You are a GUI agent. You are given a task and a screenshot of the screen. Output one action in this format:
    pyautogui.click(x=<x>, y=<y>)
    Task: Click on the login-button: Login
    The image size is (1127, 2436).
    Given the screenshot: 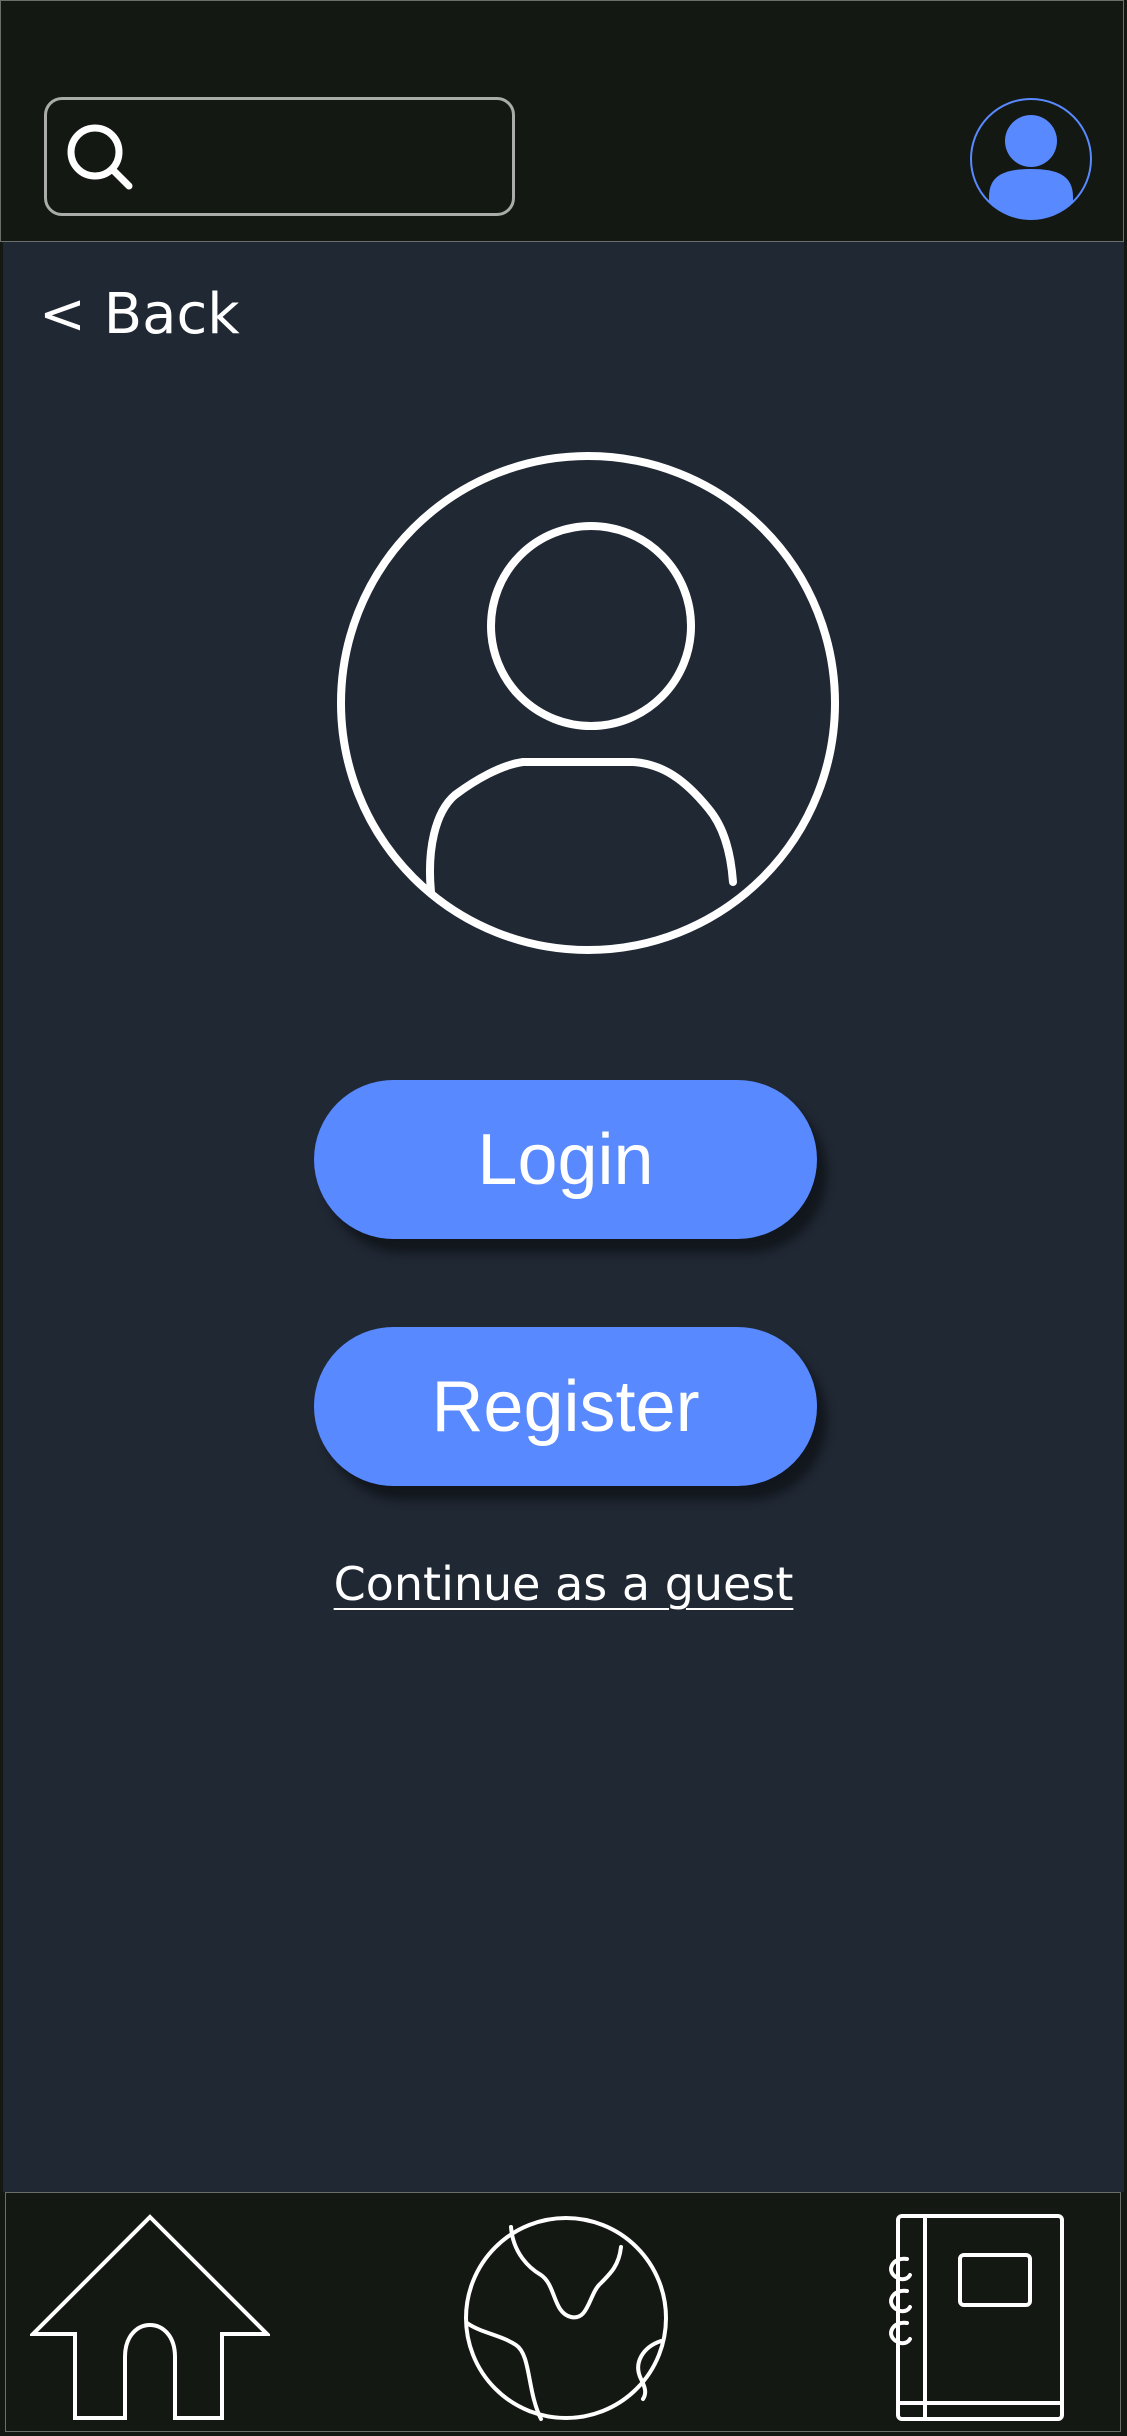 What is the action you would take?
    pyautogui.click(x=565, y=1159)
    